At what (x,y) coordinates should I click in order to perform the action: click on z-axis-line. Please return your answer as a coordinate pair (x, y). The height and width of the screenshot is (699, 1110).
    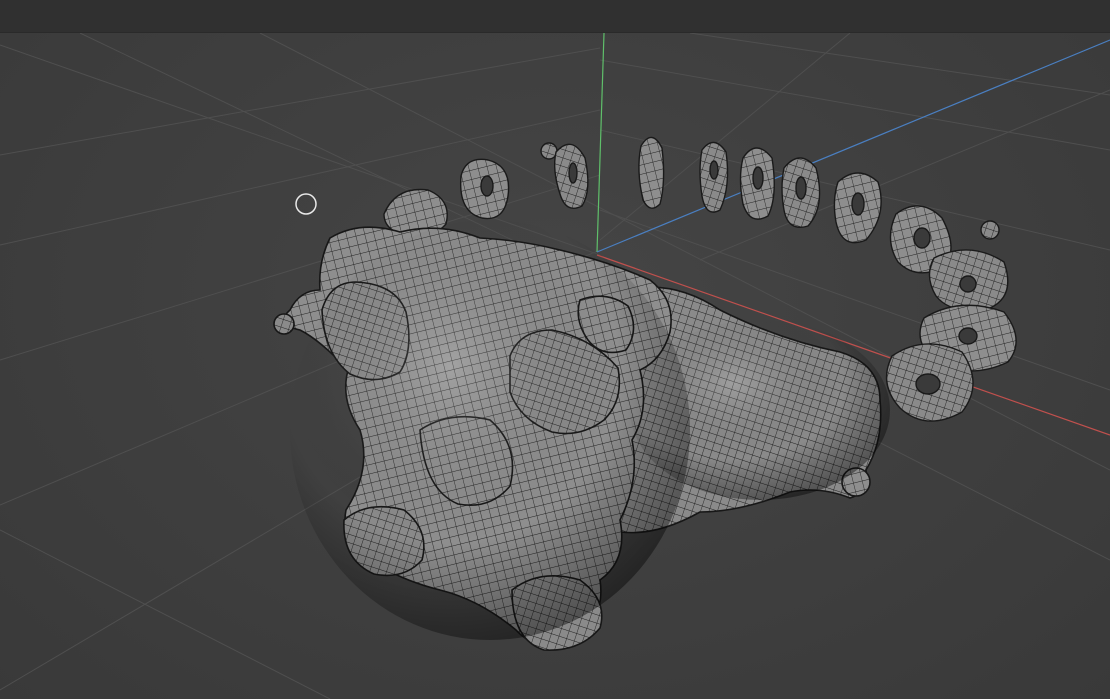
    Looking at the image, I should click on (600, 143).